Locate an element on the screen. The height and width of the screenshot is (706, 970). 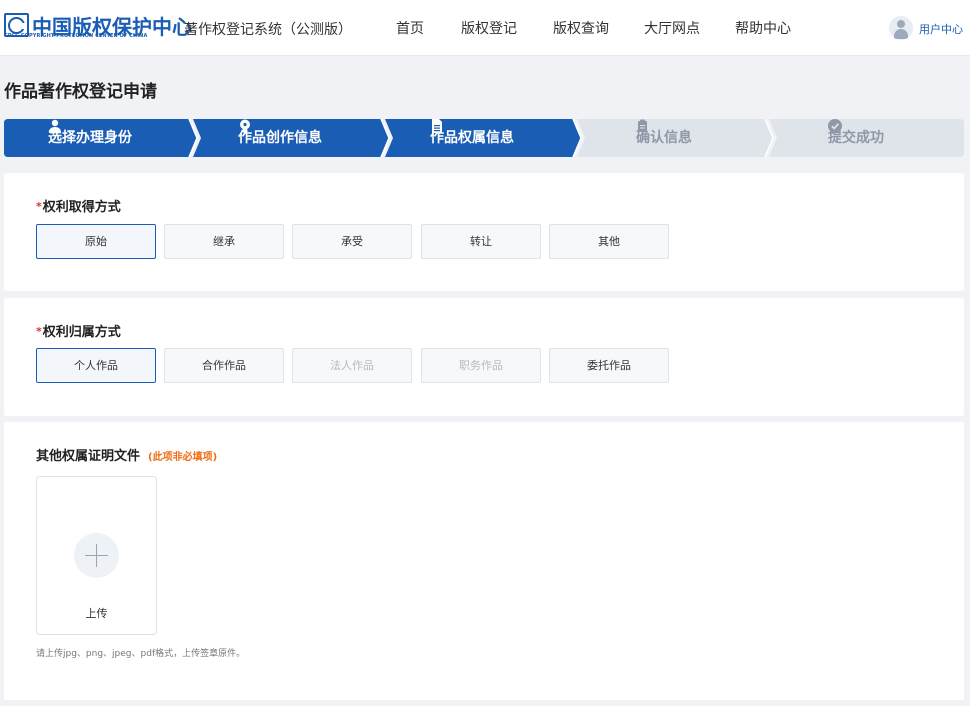
plus-icon is located at coordinates (96, 555).